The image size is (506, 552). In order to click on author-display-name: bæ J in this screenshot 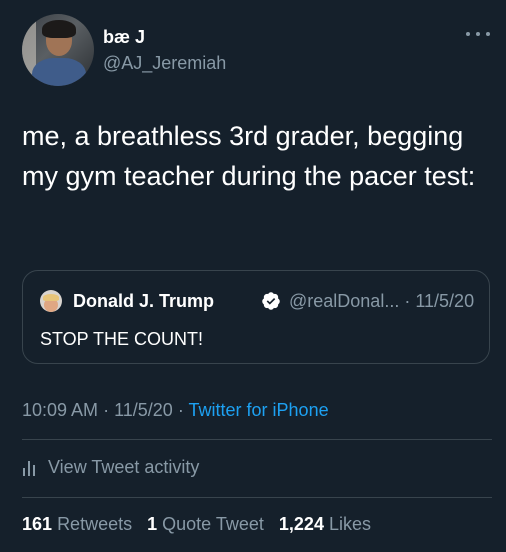, I will do `click(124, 37)`.